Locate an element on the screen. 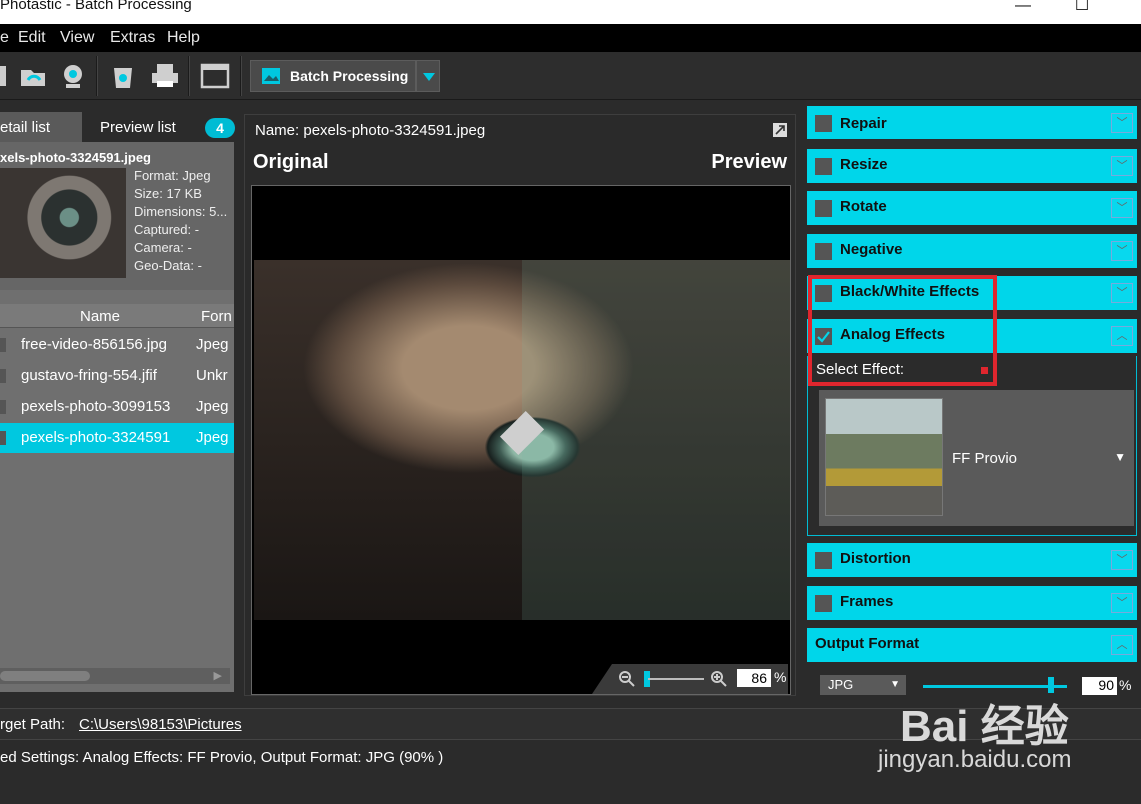 The image size is (1141, 804). rotate-checkbox is located at coordinates (823, 208).